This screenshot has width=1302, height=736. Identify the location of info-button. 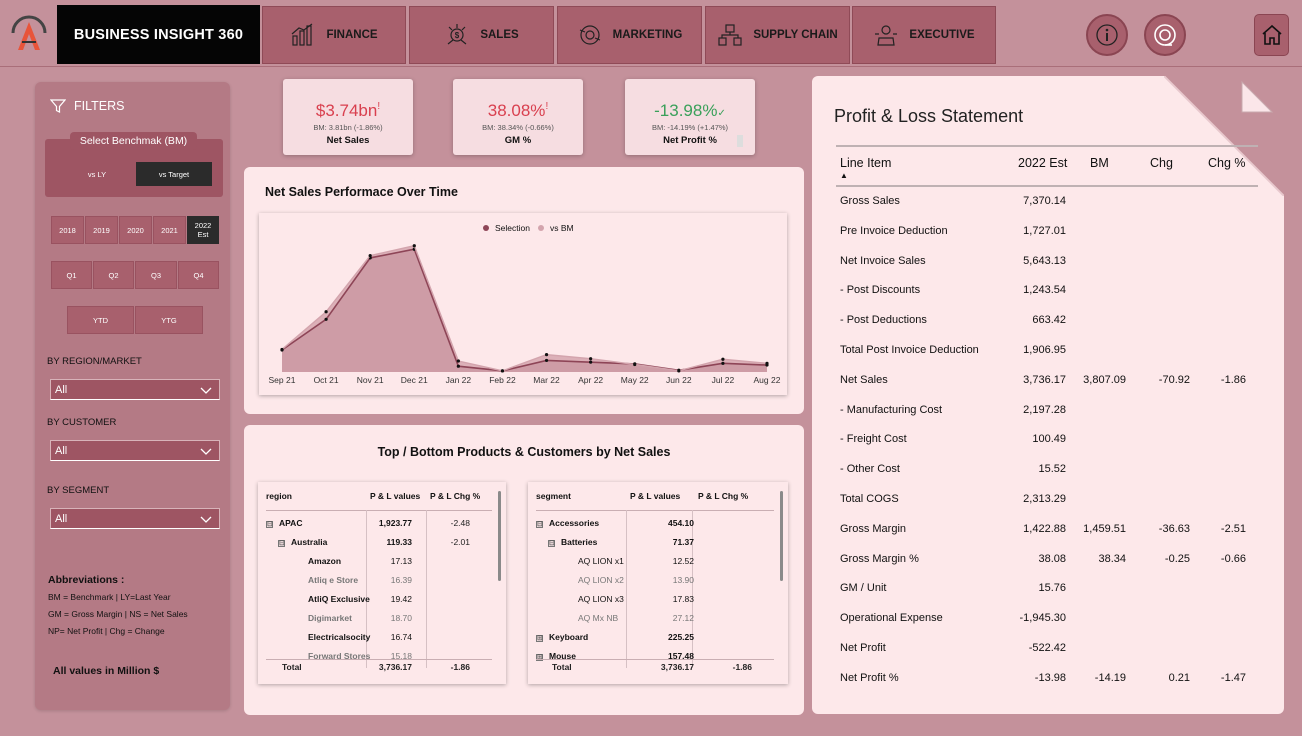
(1107, 35).